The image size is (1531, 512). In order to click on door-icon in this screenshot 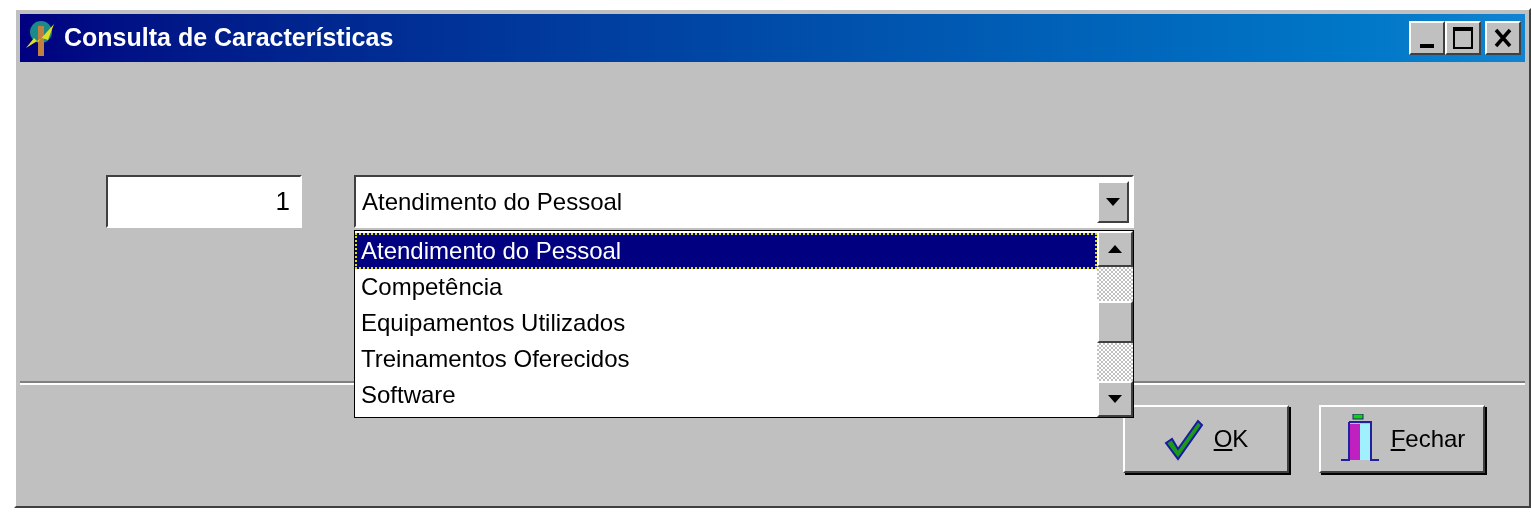, I will do `click(1359, 439)`.